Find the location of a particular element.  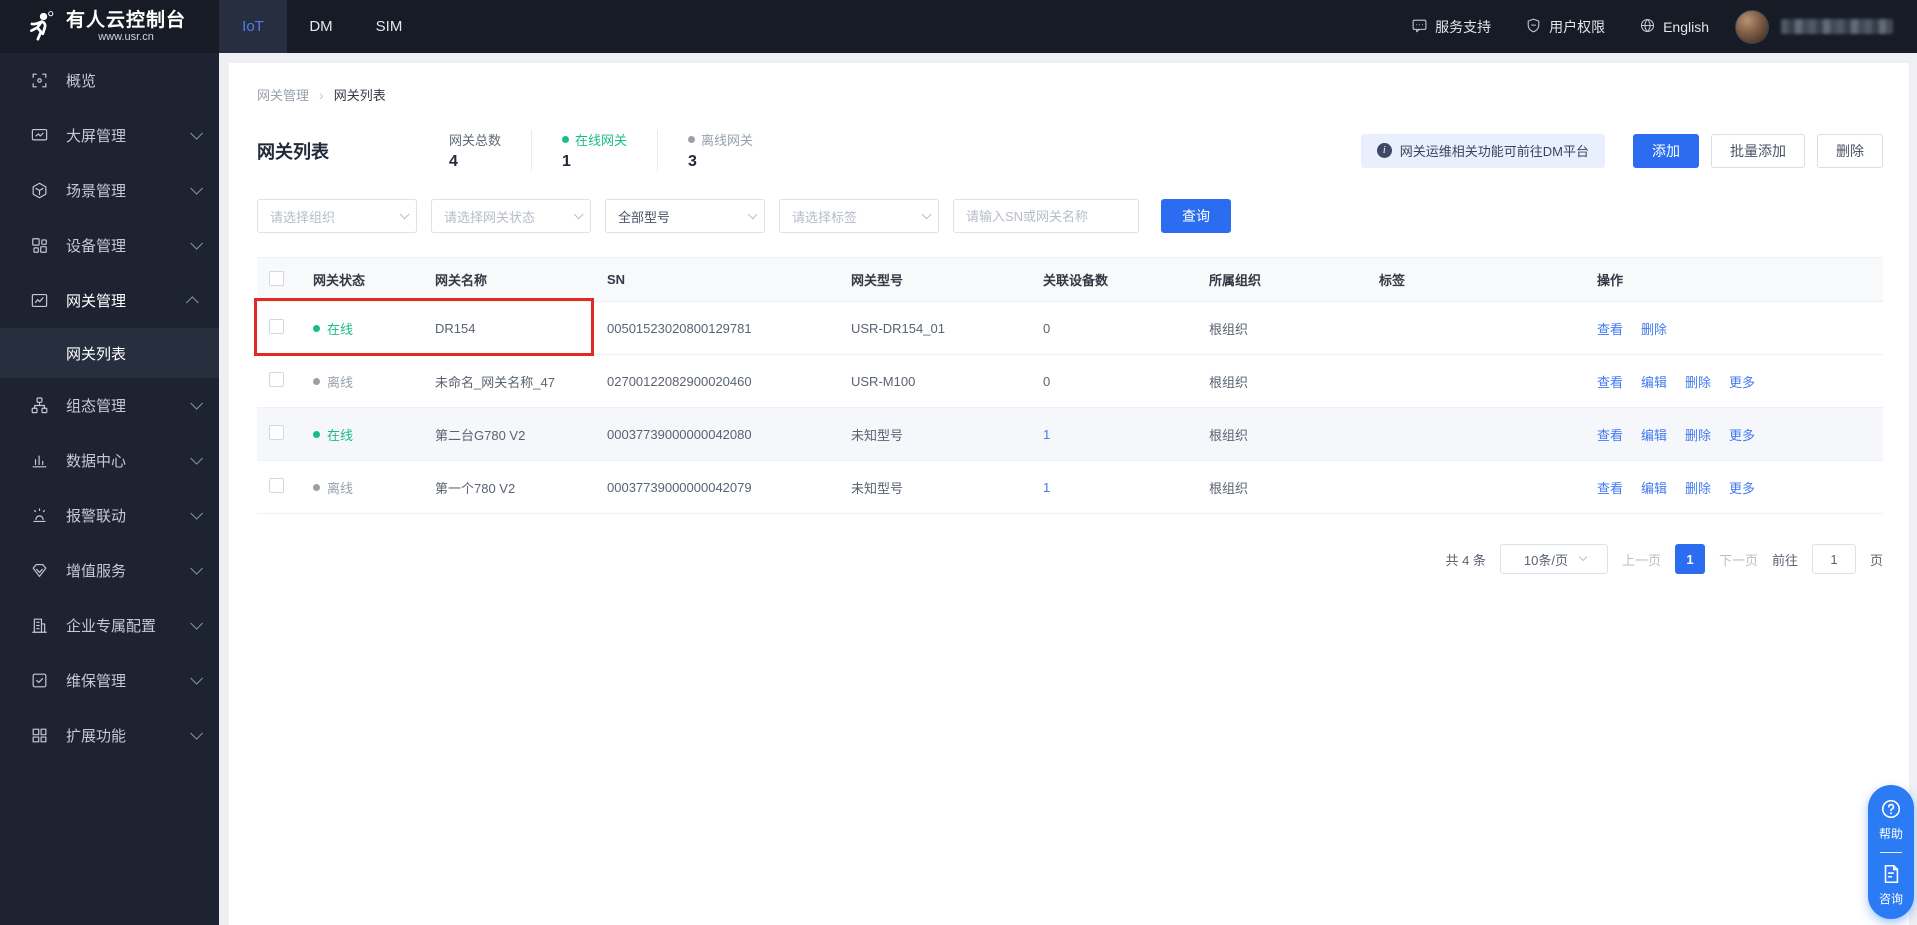

stat-total-value: 4 is located at coordinates (453, 161).